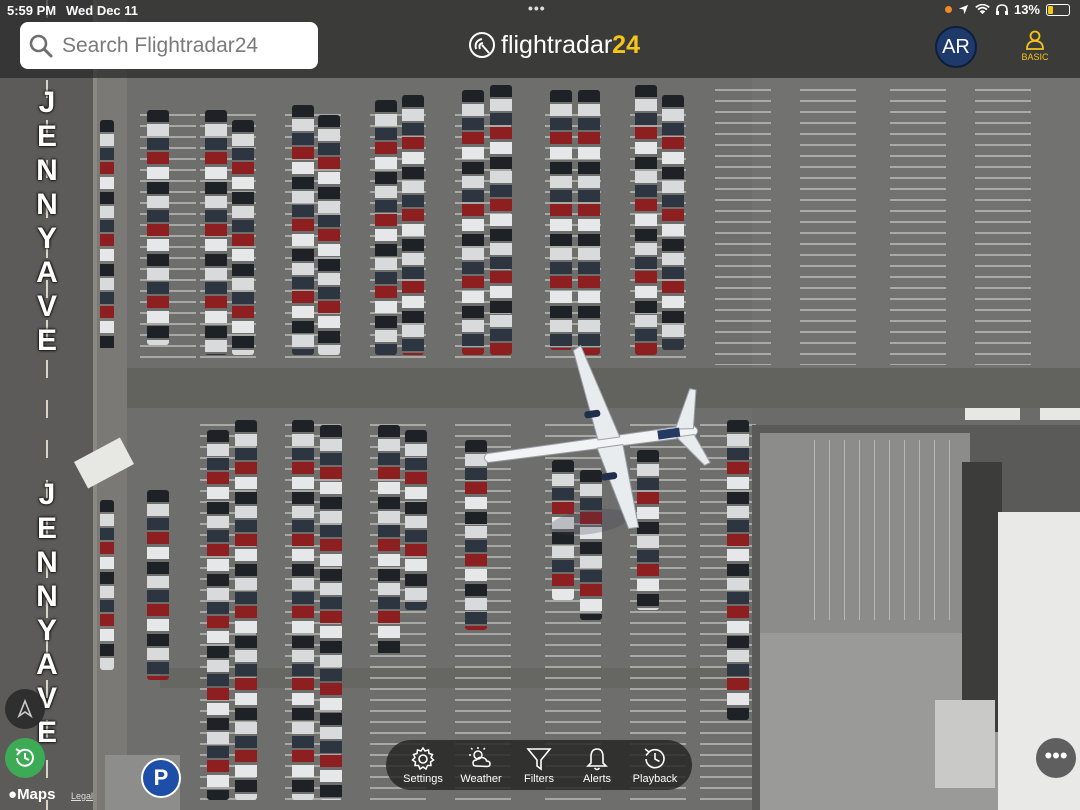  I want to click on account-basic-button: BASIC, so click(1035, 46).